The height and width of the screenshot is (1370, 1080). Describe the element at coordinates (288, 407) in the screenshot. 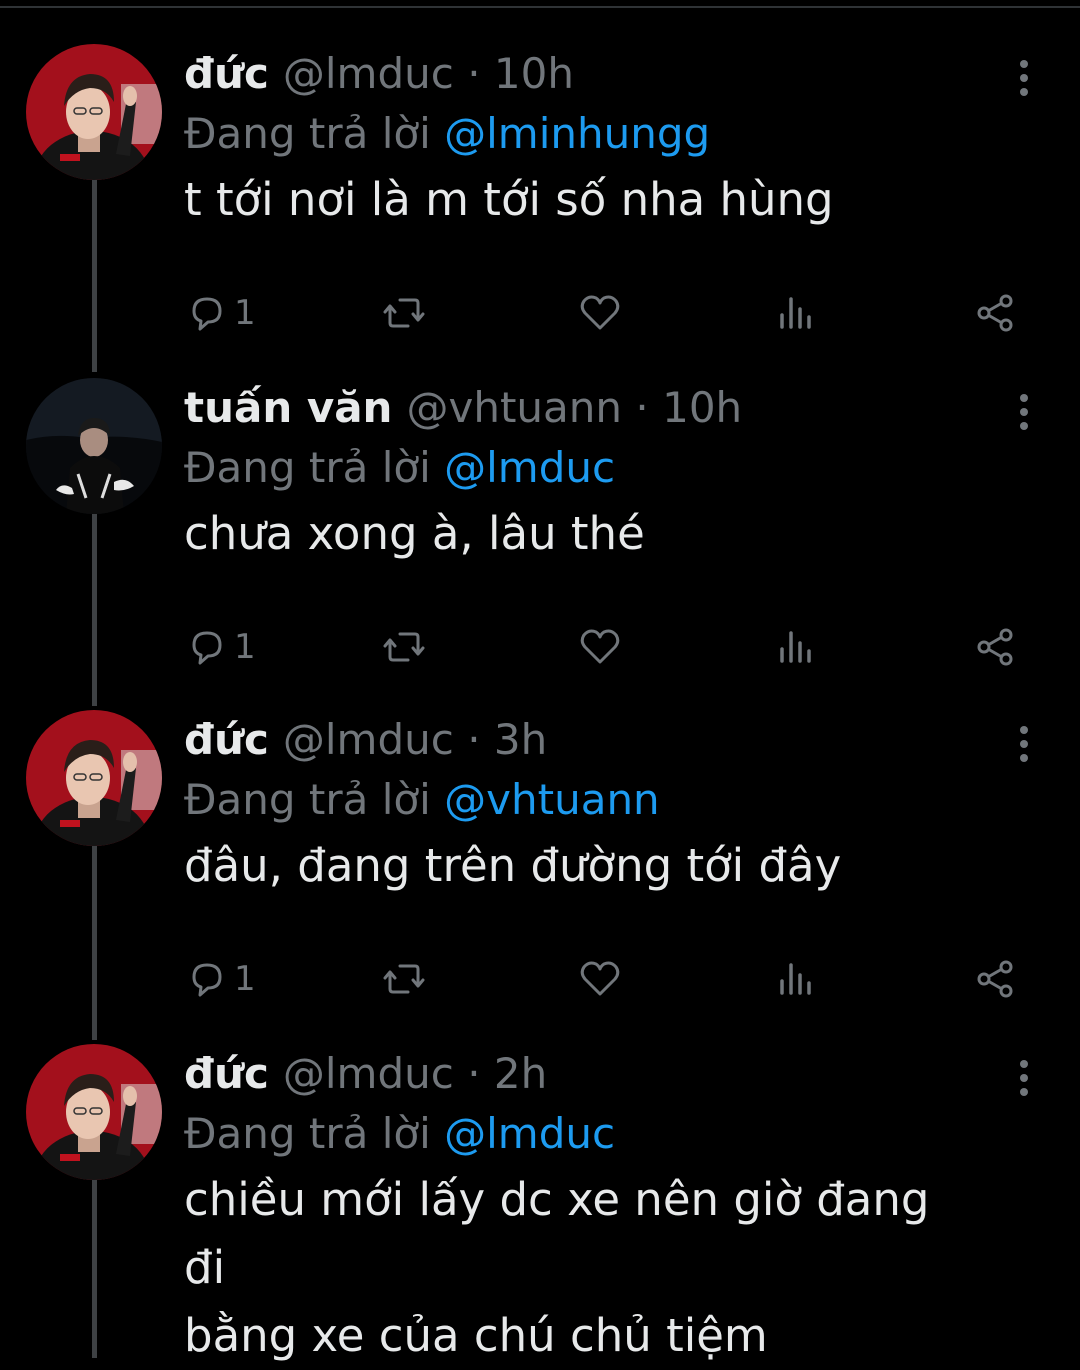

I see `display-name: tuấn văn` at that location.